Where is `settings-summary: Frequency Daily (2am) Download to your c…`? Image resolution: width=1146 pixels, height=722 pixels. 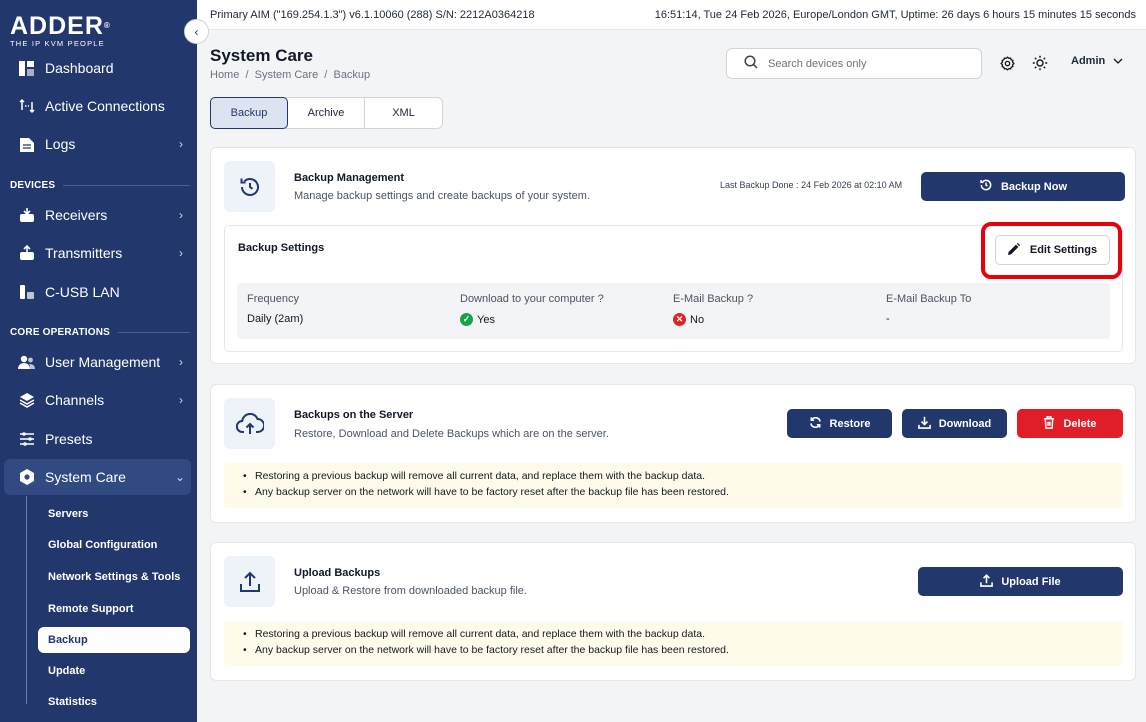
settings-summary: Frequency Daily (2am) Download to your c… is located at coordinates (673, 311).